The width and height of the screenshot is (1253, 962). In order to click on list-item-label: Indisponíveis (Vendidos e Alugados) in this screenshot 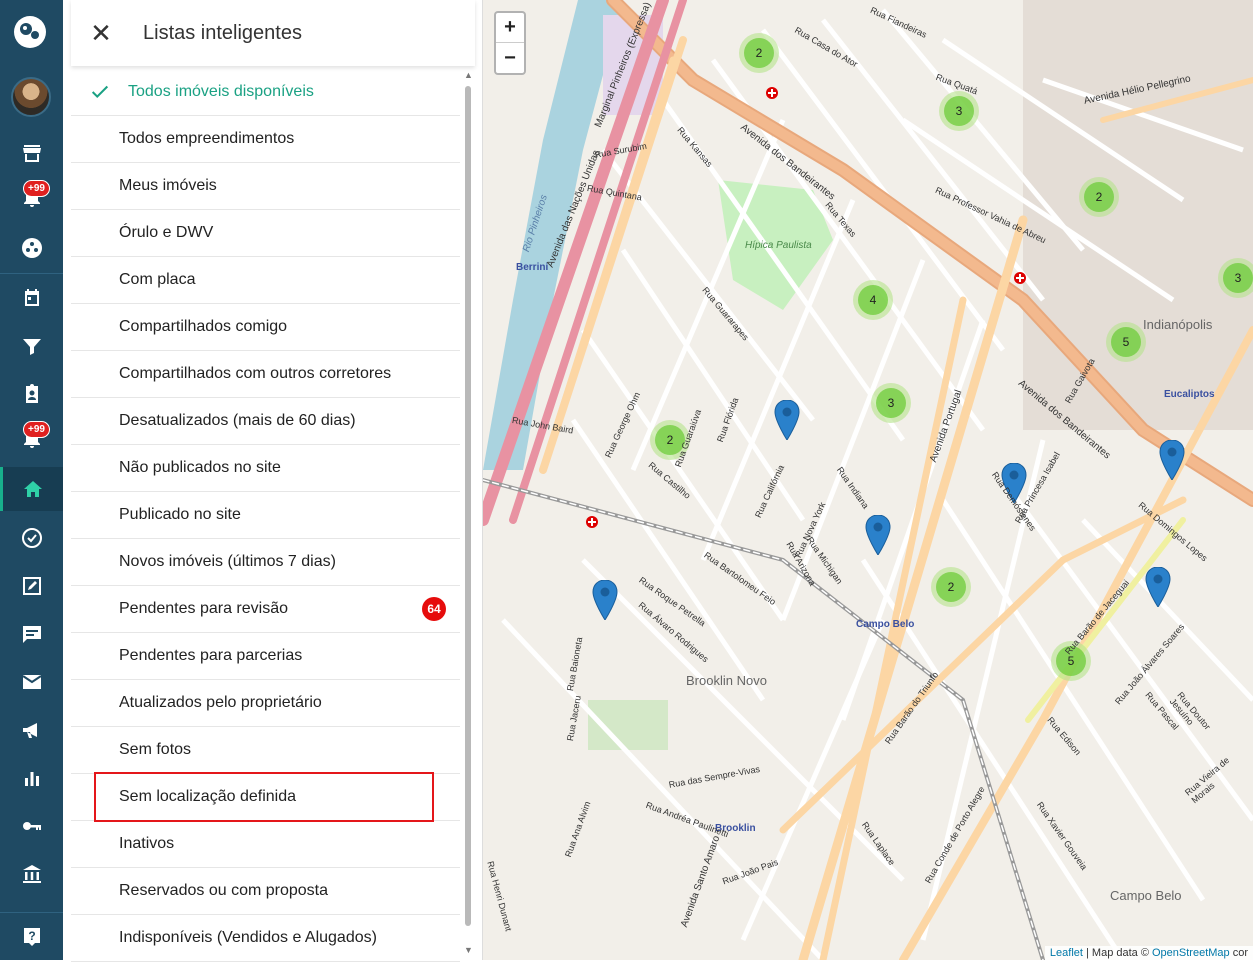, I will do `click(248, 937)`.